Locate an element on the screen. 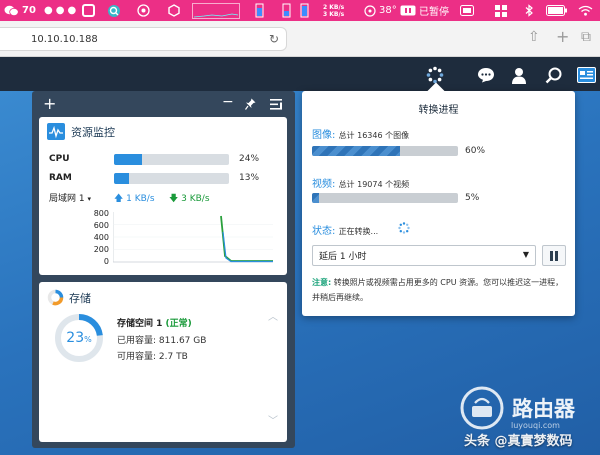  widgets-toggle-button is located at coordinates (586, 75).